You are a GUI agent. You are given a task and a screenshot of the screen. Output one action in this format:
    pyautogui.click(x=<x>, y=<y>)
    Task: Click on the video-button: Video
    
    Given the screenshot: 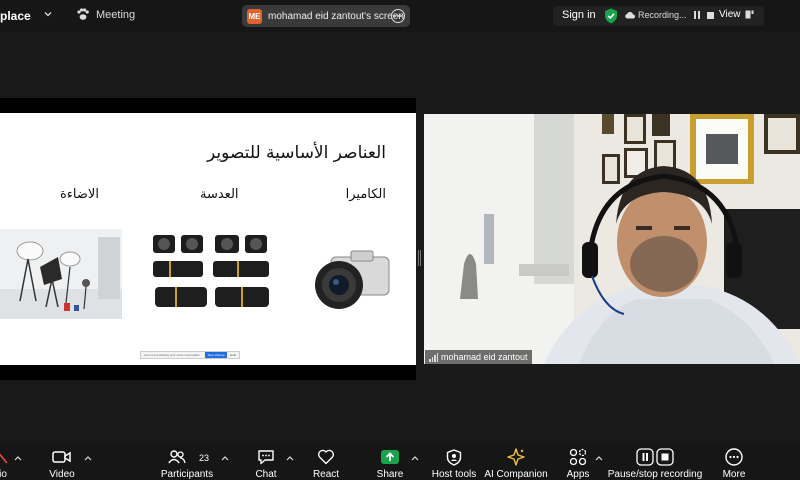 What is the action you would take?
    pyautogui.click(x=62, y=461)
    